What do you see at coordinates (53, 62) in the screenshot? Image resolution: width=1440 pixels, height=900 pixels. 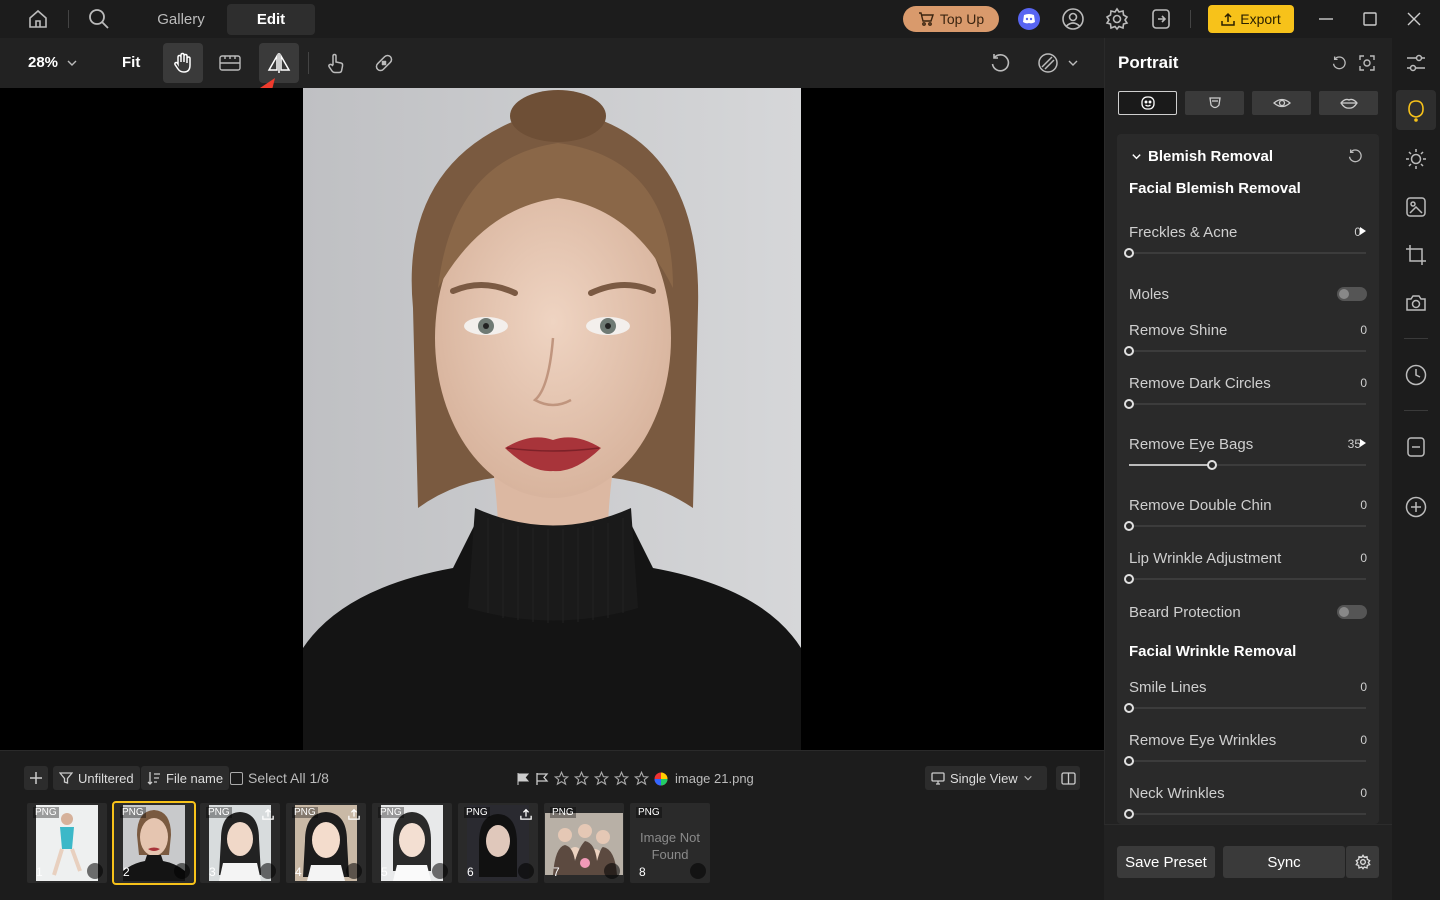 I see `zoom-select: 28%` at bounding box center [53, 62].